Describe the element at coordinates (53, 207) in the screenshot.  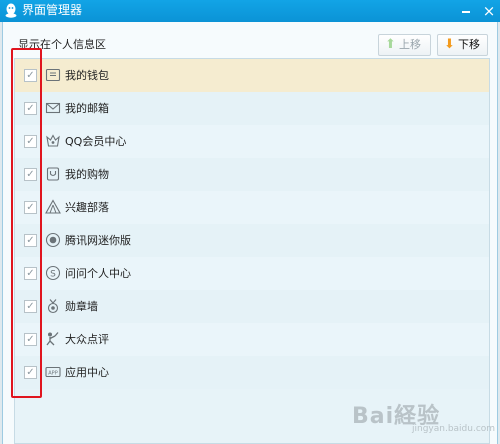
I see `tribe-tent-icon` at that location.